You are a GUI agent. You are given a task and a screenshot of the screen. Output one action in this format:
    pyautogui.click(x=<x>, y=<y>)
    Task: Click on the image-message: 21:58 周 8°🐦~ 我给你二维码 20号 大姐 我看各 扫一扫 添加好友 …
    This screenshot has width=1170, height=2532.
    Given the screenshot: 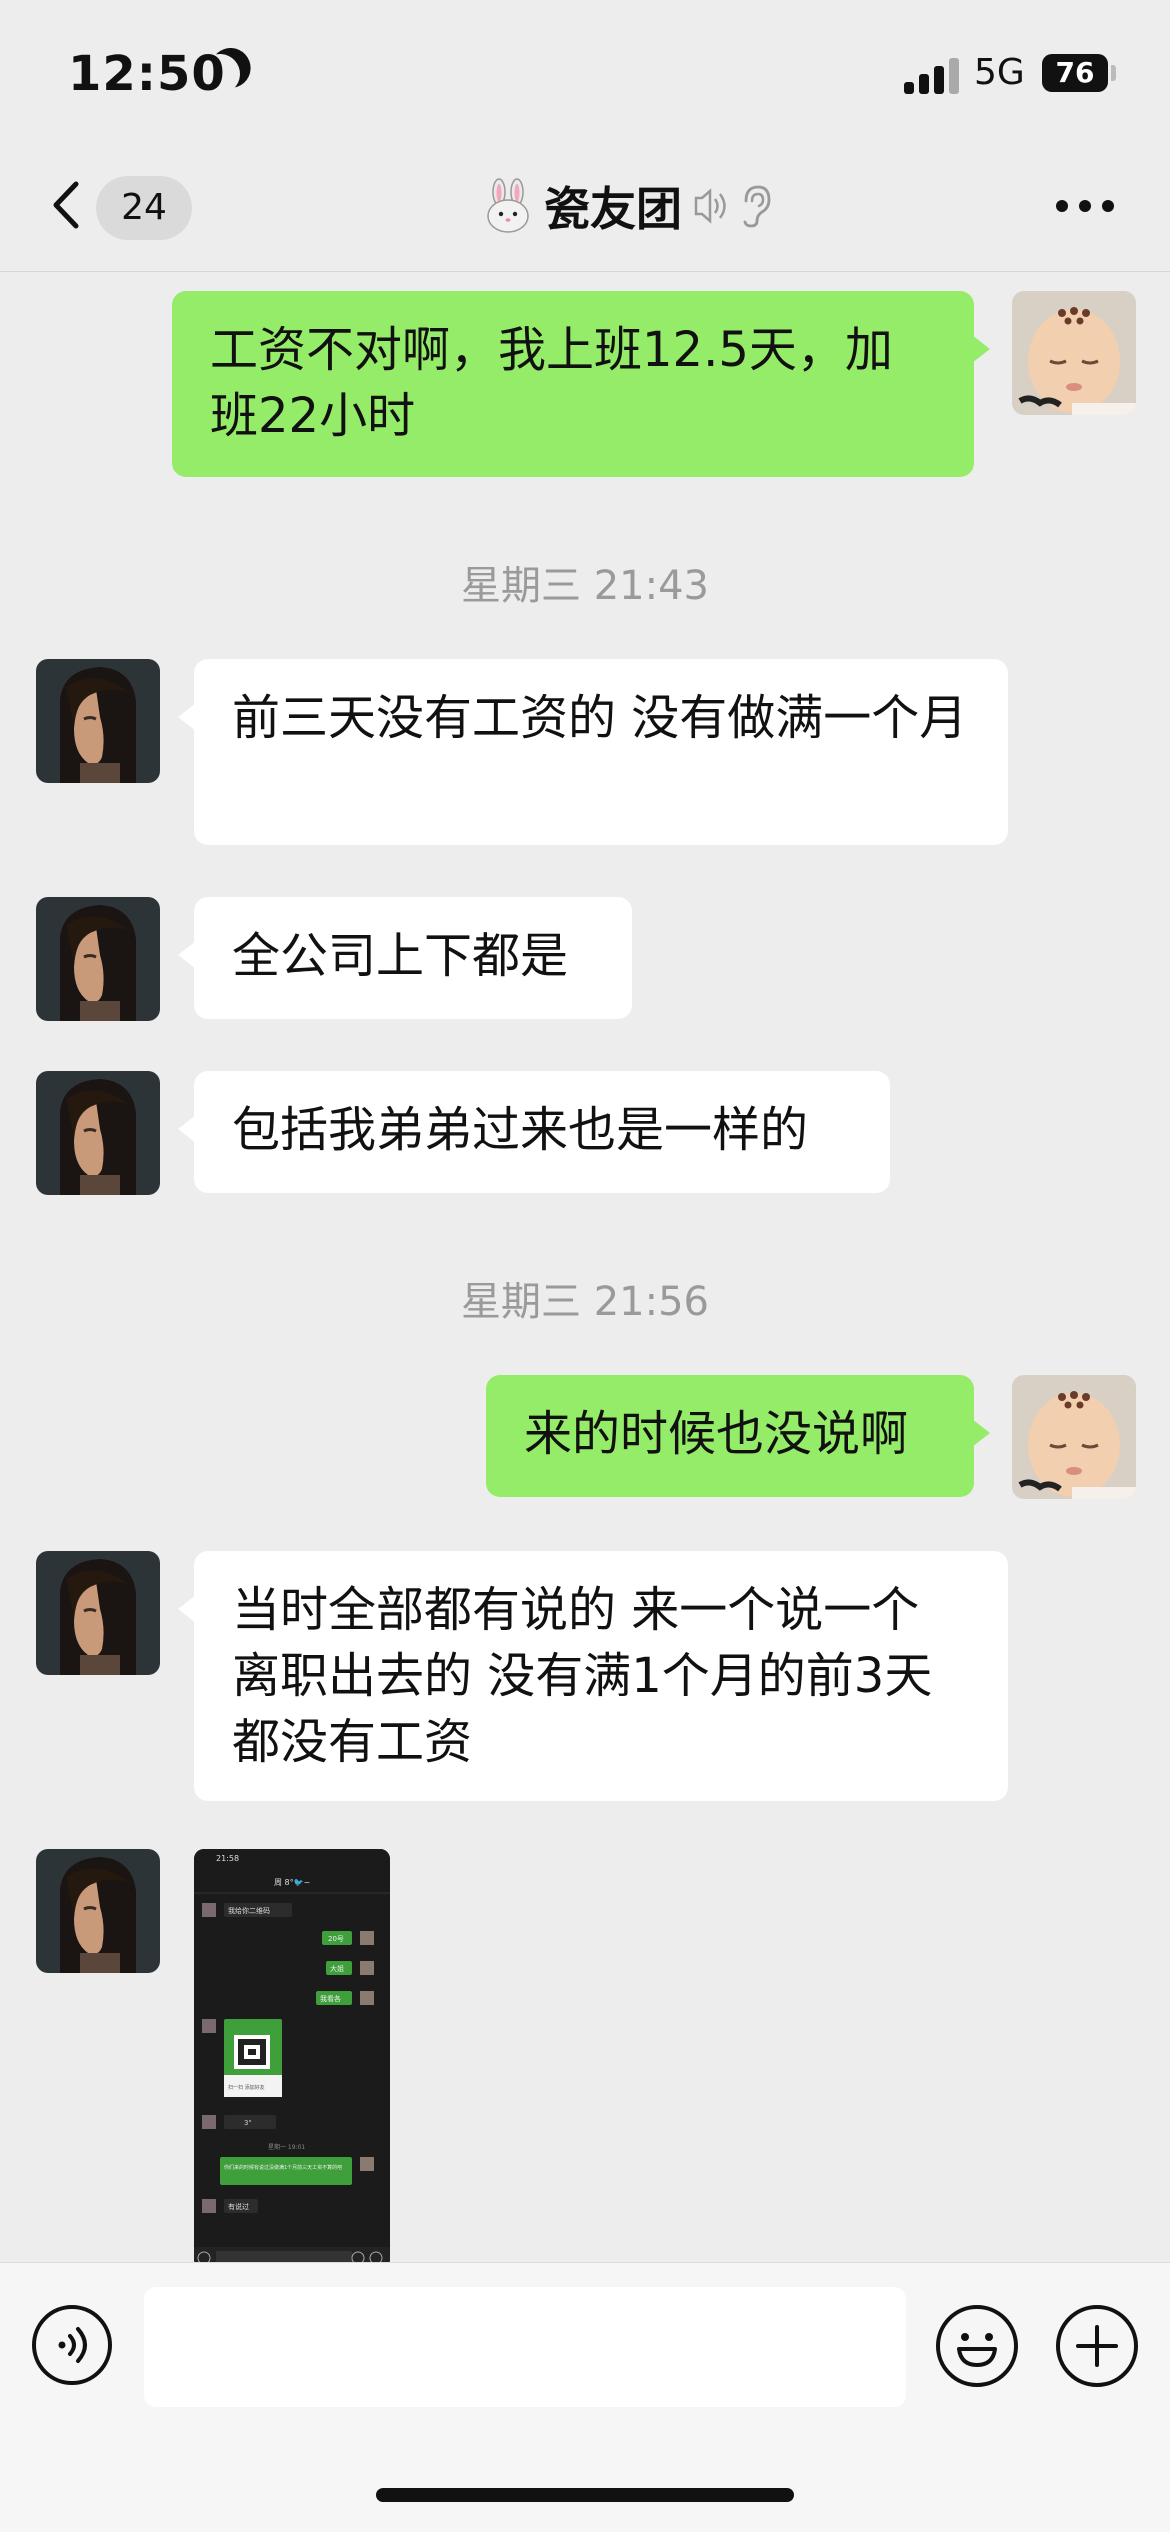 What is the action you would take?
    pyautogui.click(x=292, y=2056)
    